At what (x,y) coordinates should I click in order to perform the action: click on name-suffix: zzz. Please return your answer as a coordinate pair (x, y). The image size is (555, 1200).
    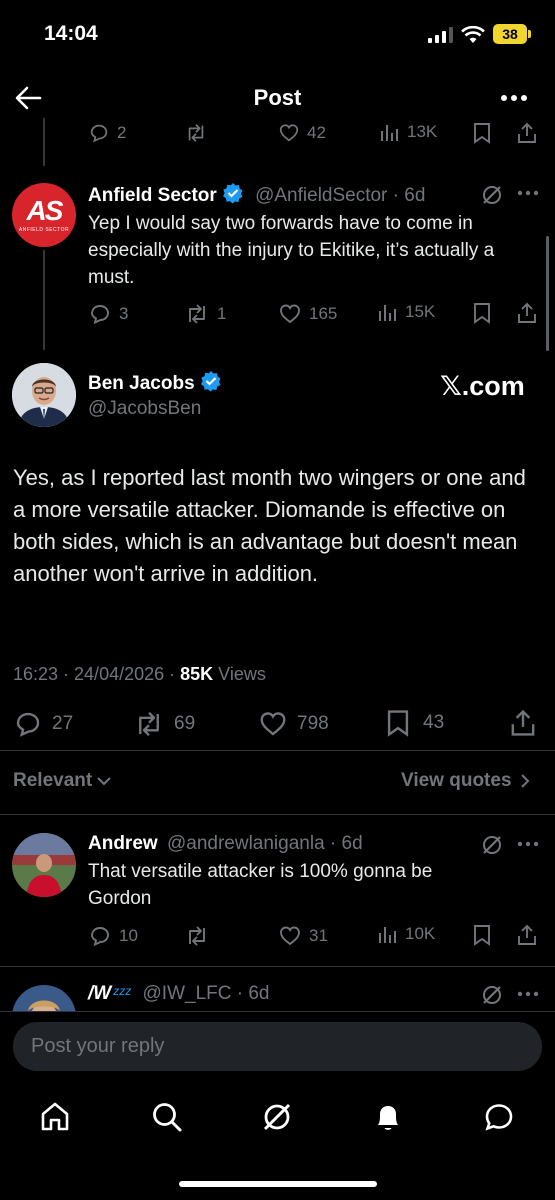
    Looking at the image, I should click on (122, 991).